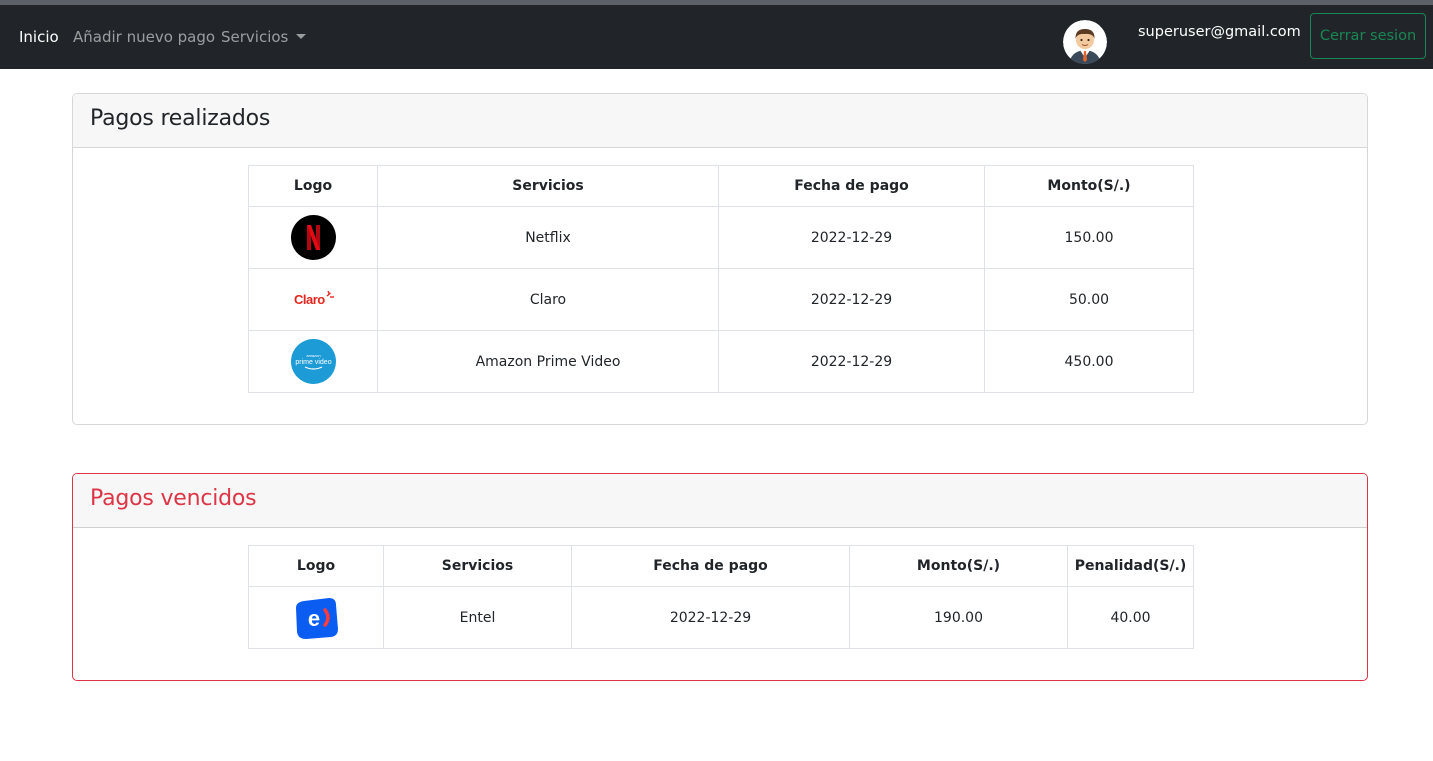 The image size is (1433, 761). I want to click on entel-logo: e, so click(316, 617).